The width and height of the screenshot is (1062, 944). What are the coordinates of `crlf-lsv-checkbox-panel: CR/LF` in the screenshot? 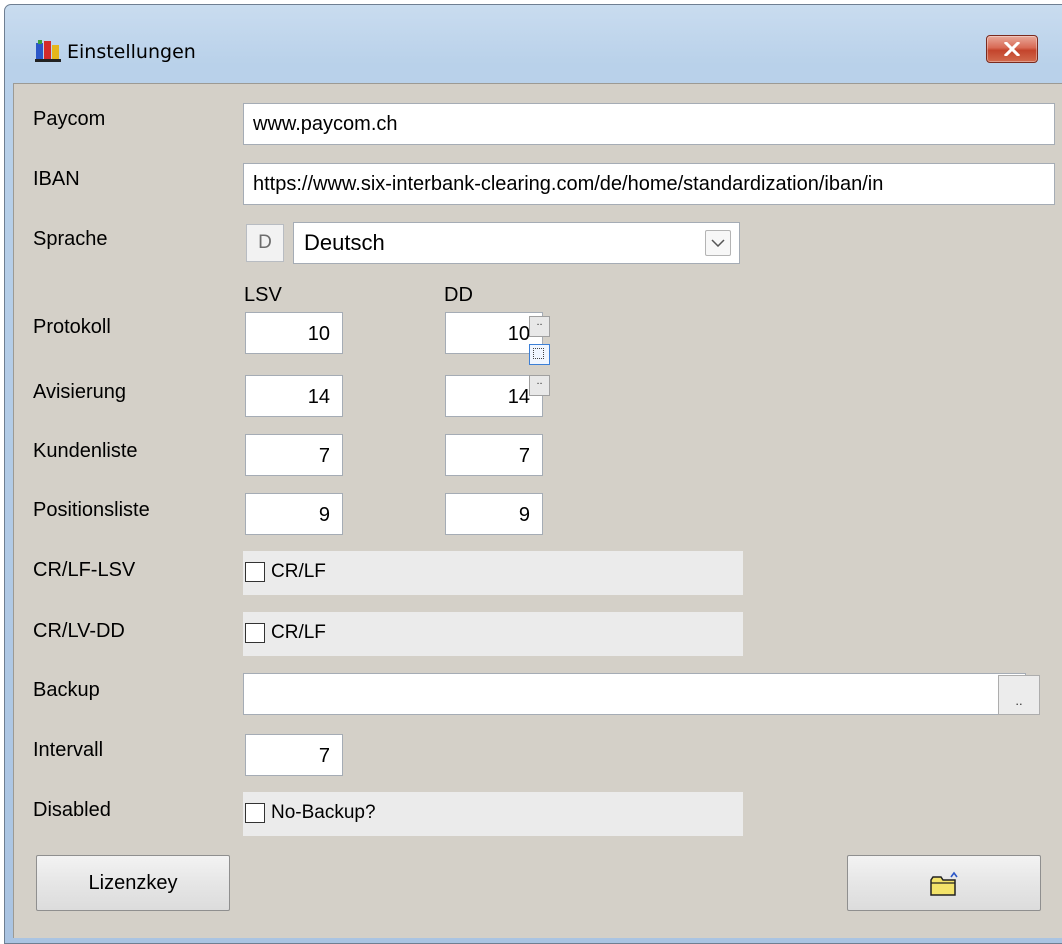 It's located at (493, 573).